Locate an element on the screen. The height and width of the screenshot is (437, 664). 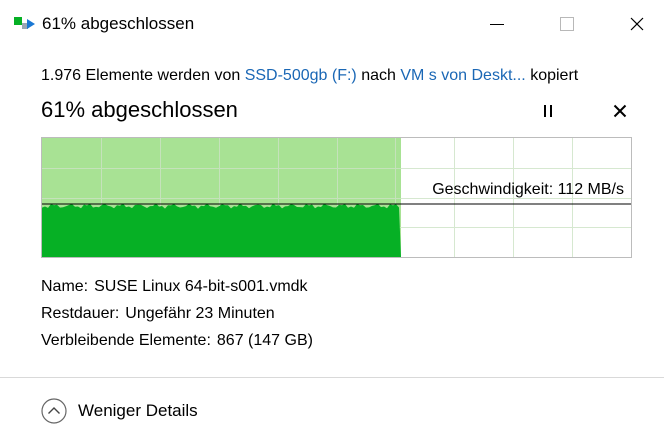
name-label: Name: is located at coordinates (65, 286).